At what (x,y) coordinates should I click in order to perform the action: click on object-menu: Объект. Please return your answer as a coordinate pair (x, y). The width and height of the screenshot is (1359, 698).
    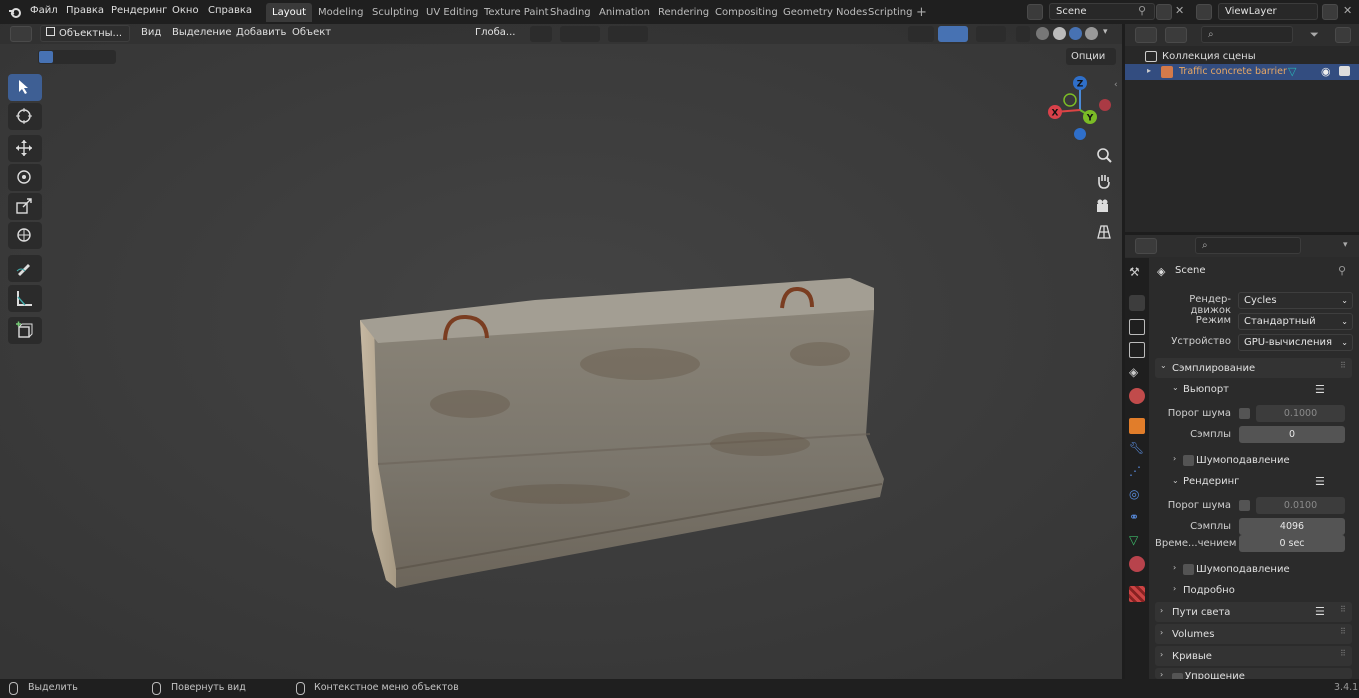
    Looking at the image, I should click on (311, 32).